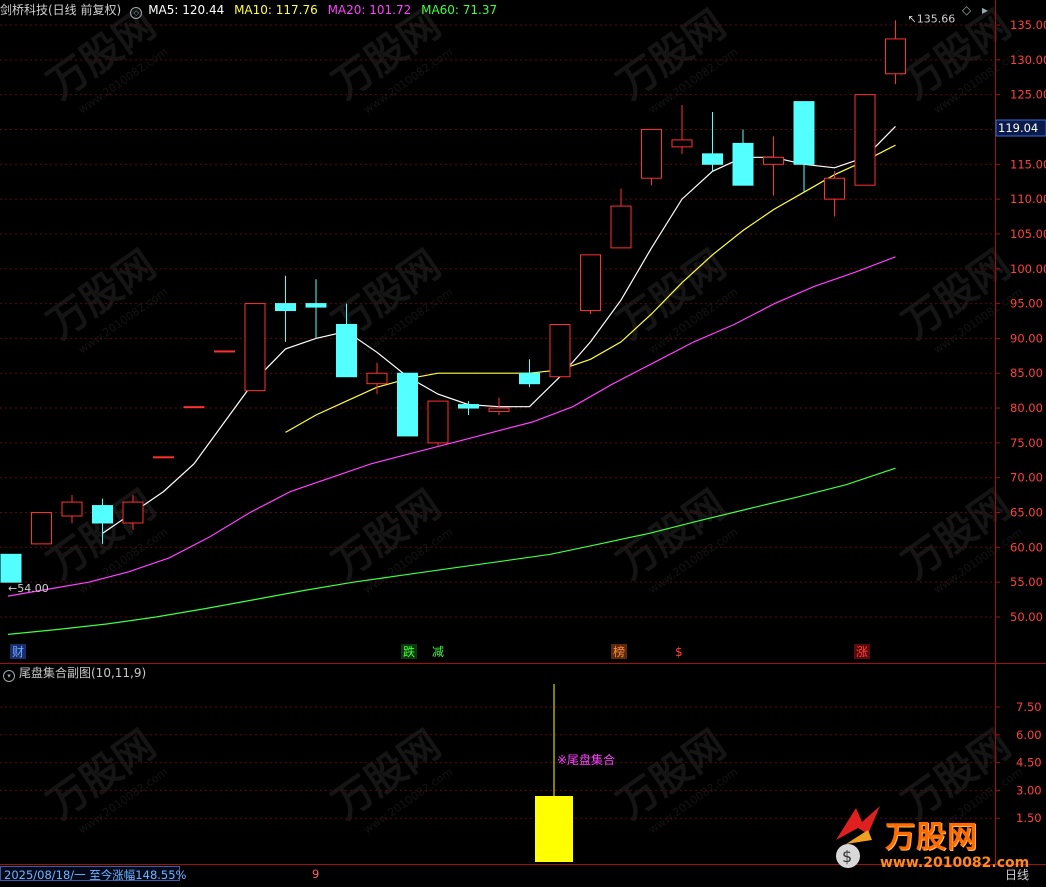  I want to click on sub-chart-title: 尾盘集合副图(10,11,9), so click(82, 673).